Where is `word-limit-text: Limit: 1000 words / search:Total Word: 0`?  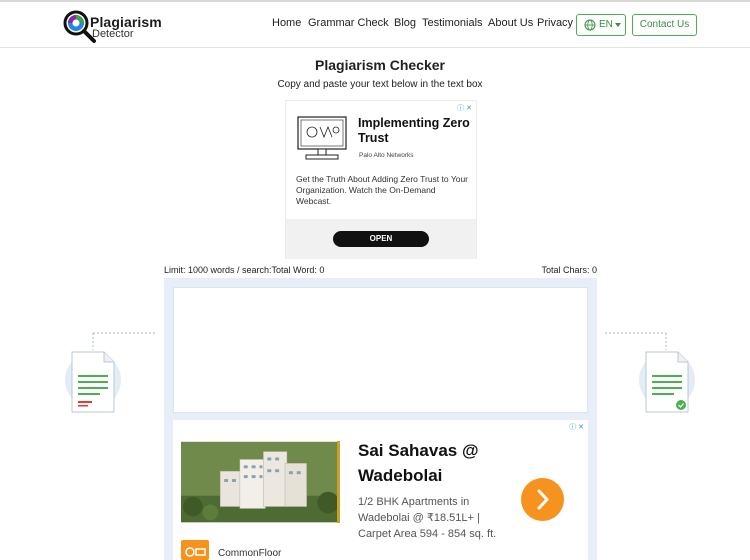
word-limit-text: Limit: 1000 words / search:Total Word: 0 is located at coordinates (244, 270).